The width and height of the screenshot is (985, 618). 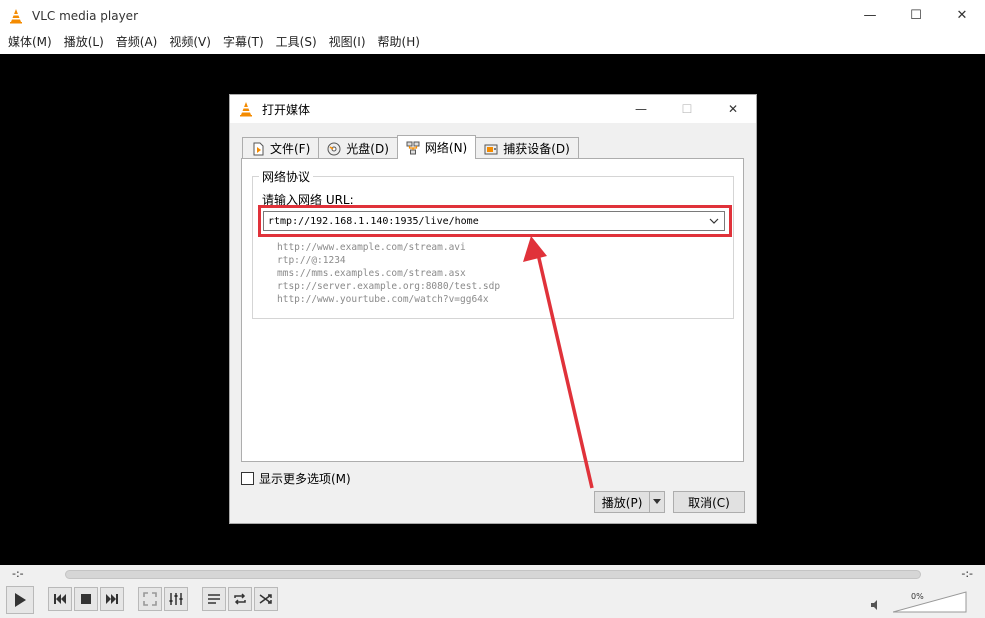 I want to click on previous-button, so click(x=60, y=599).